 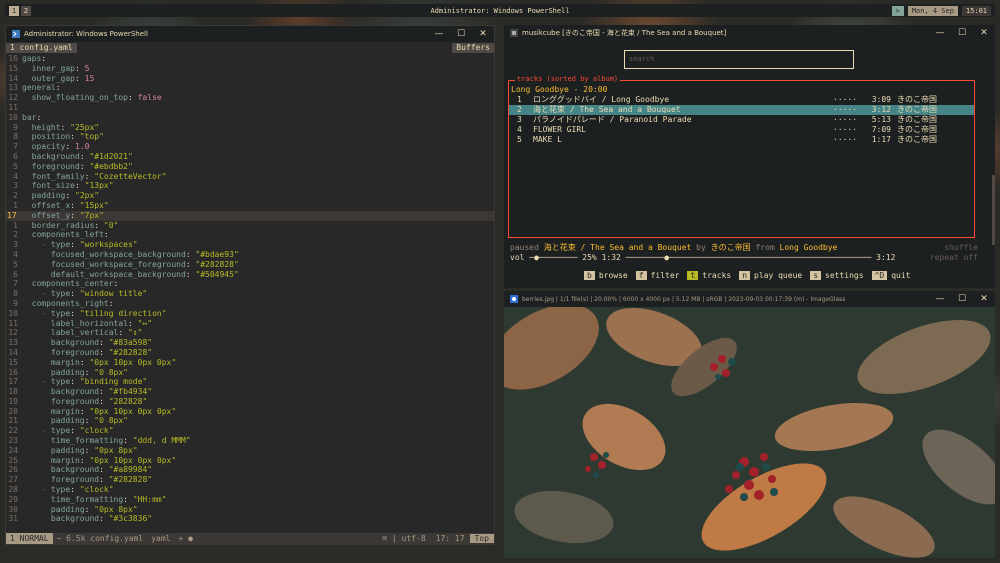 What do you see at coordinates (250, 215) in the screenshot?
I see `editor-line: 17 offset_y: "7px"` at bounding box center [250, 215].